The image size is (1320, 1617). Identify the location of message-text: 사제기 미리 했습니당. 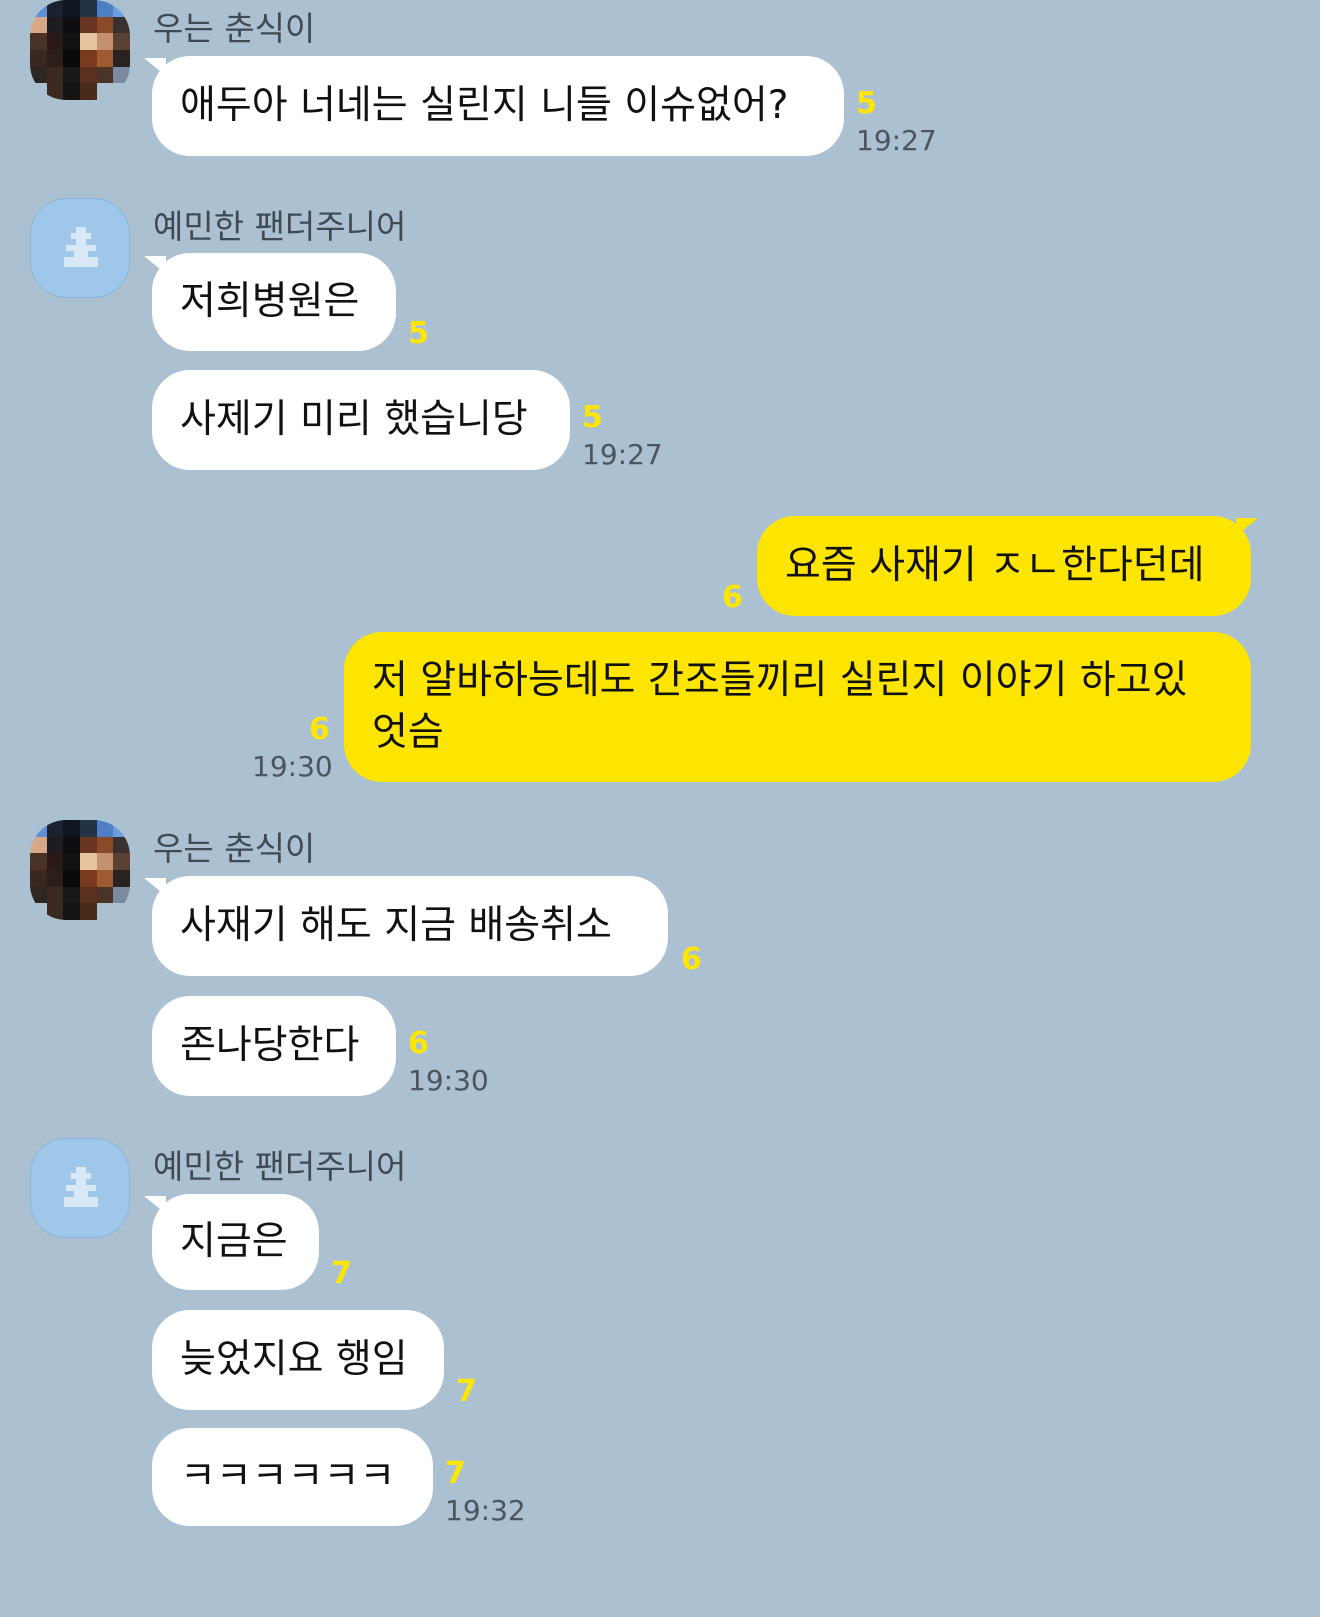
(354, 419).